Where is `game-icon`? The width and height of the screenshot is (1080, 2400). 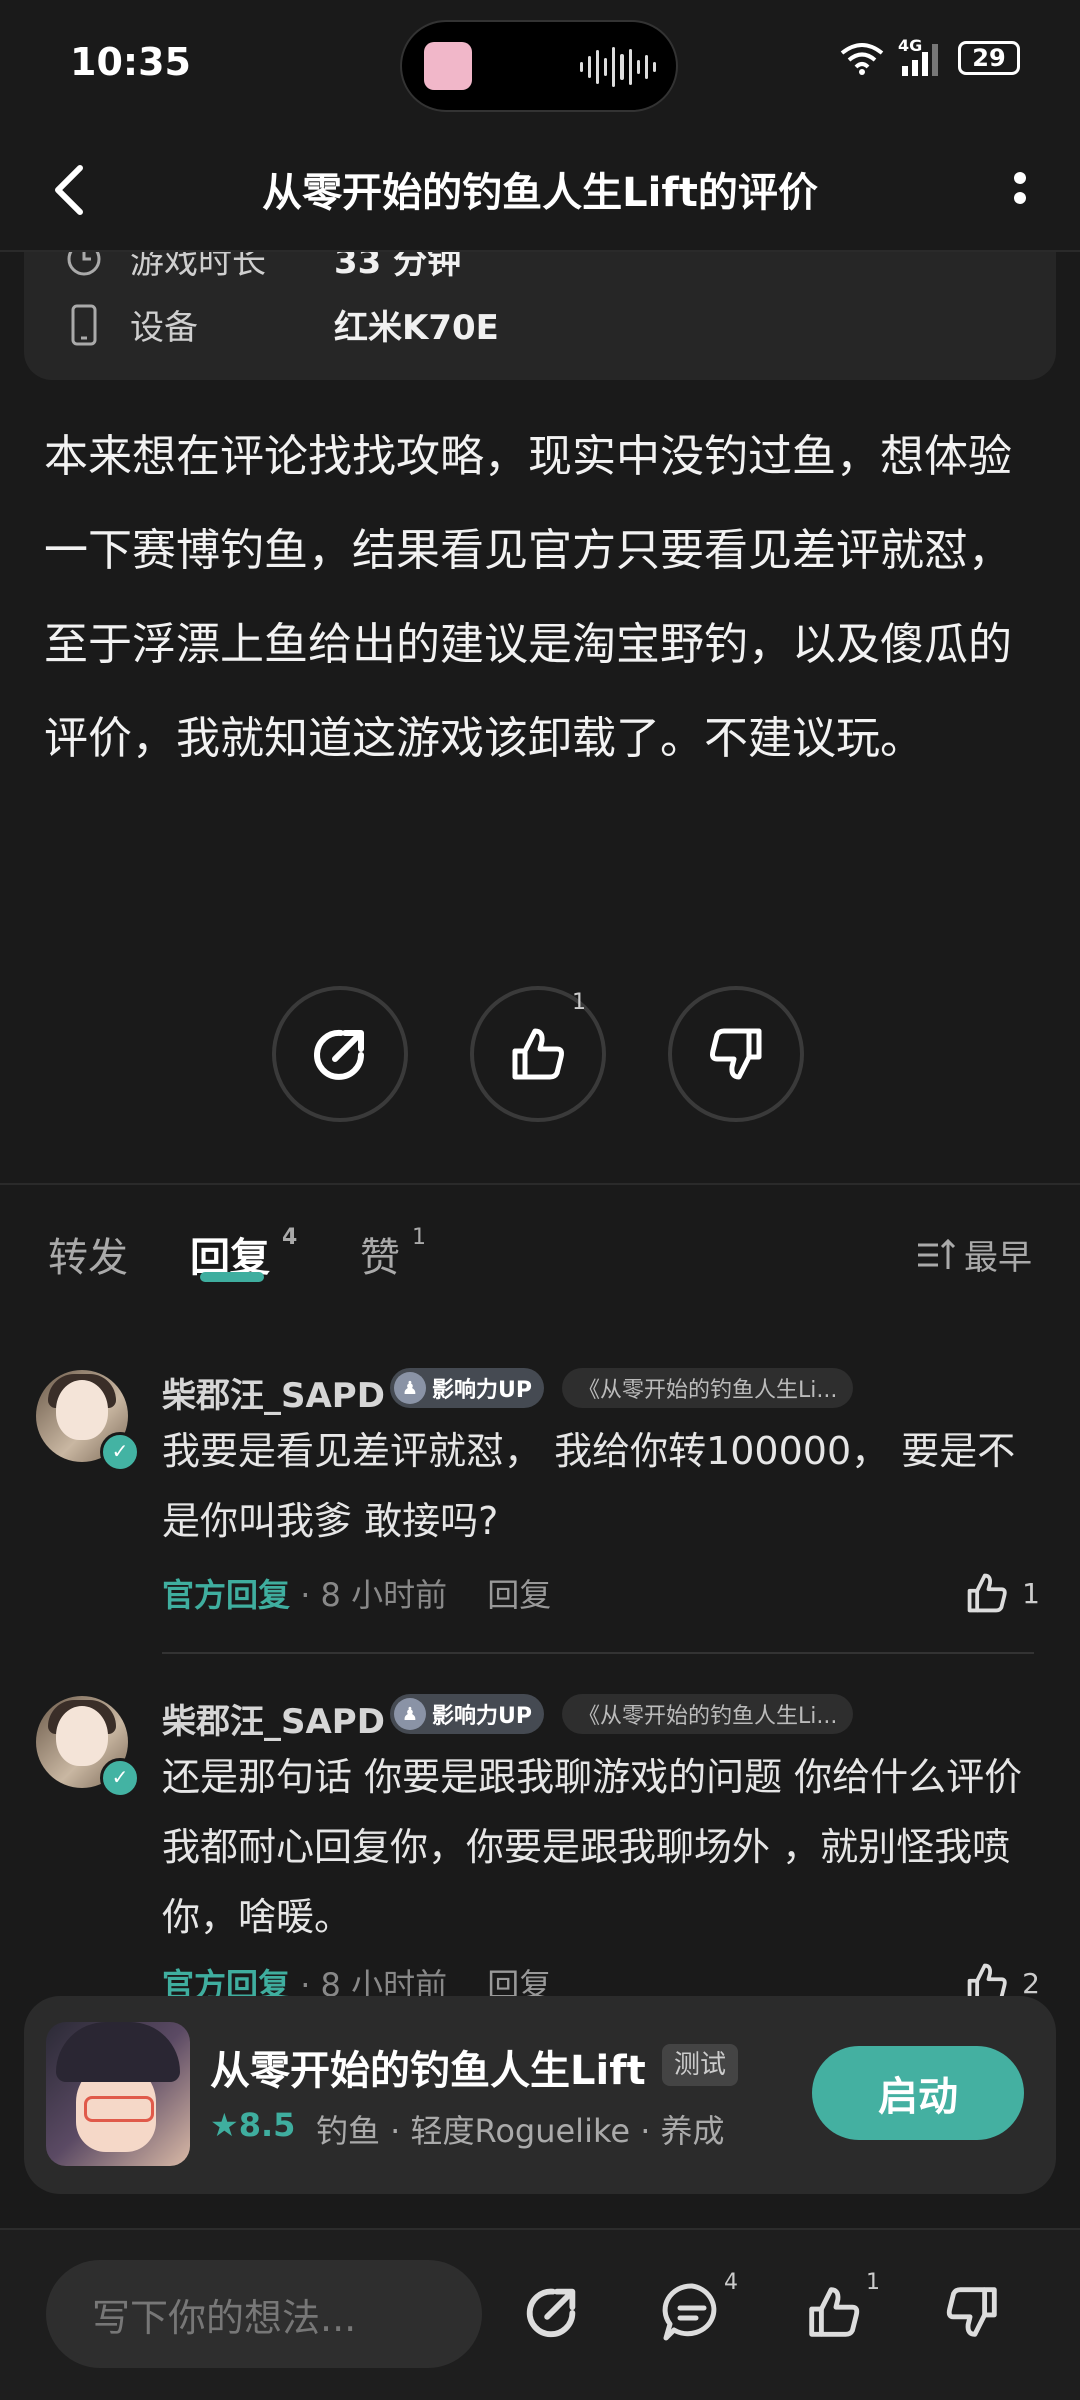 game-icon is located at coordinates (118, 2094).